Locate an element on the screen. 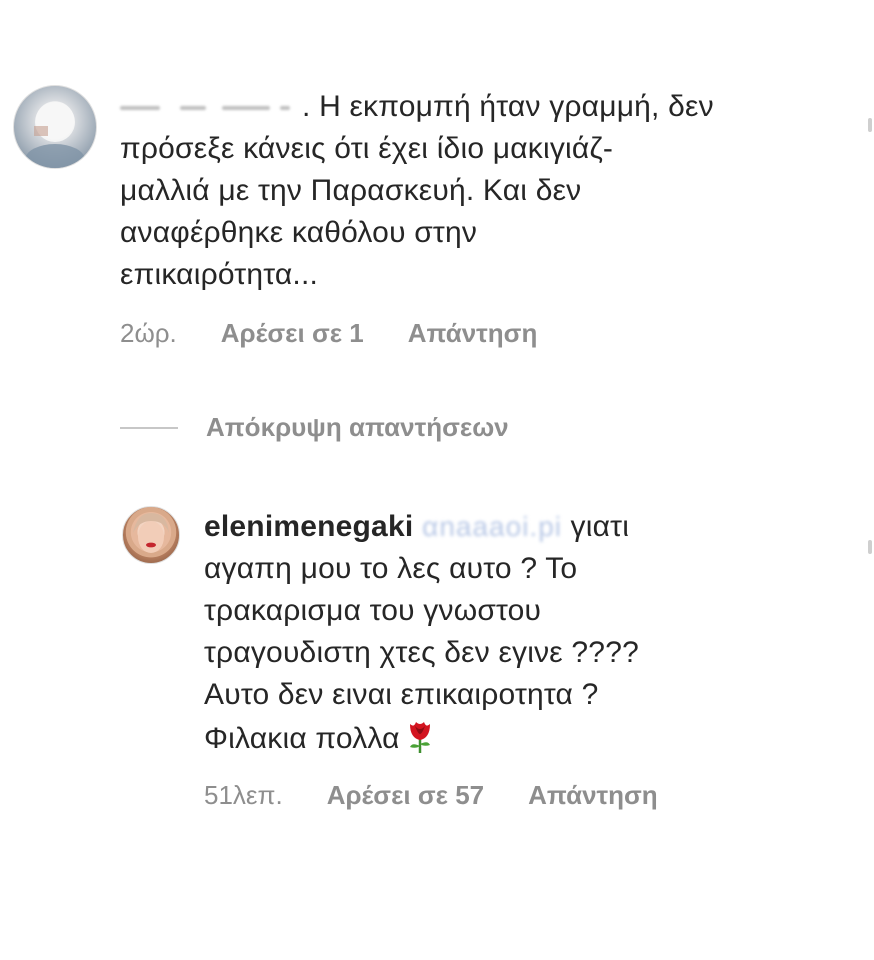 This screenshot has width=874, height=960. reply-meta: 51λεπ. Αρέσει σε 57 Απάντηση is located at coordinates (453, 795).